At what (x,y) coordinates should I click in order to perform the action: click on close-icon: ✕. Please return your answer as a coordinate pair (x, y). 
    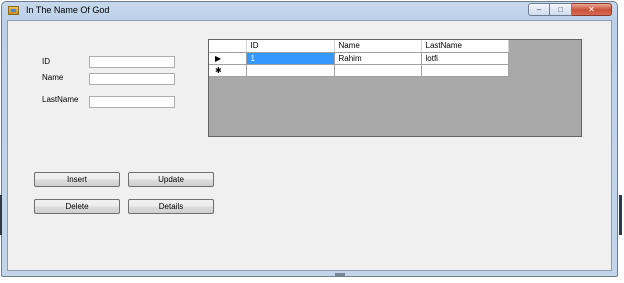
    Looking at the image, I should click on (591, 9).